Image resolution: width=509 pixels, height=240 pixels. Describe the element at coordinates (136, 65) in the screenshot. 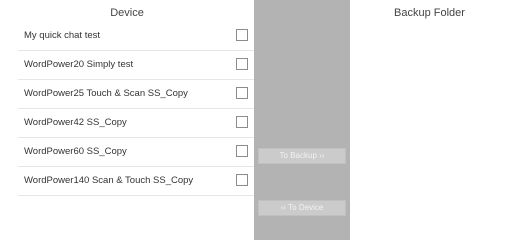

I see `device-list-item: WordPower20 Simply test` at that location.